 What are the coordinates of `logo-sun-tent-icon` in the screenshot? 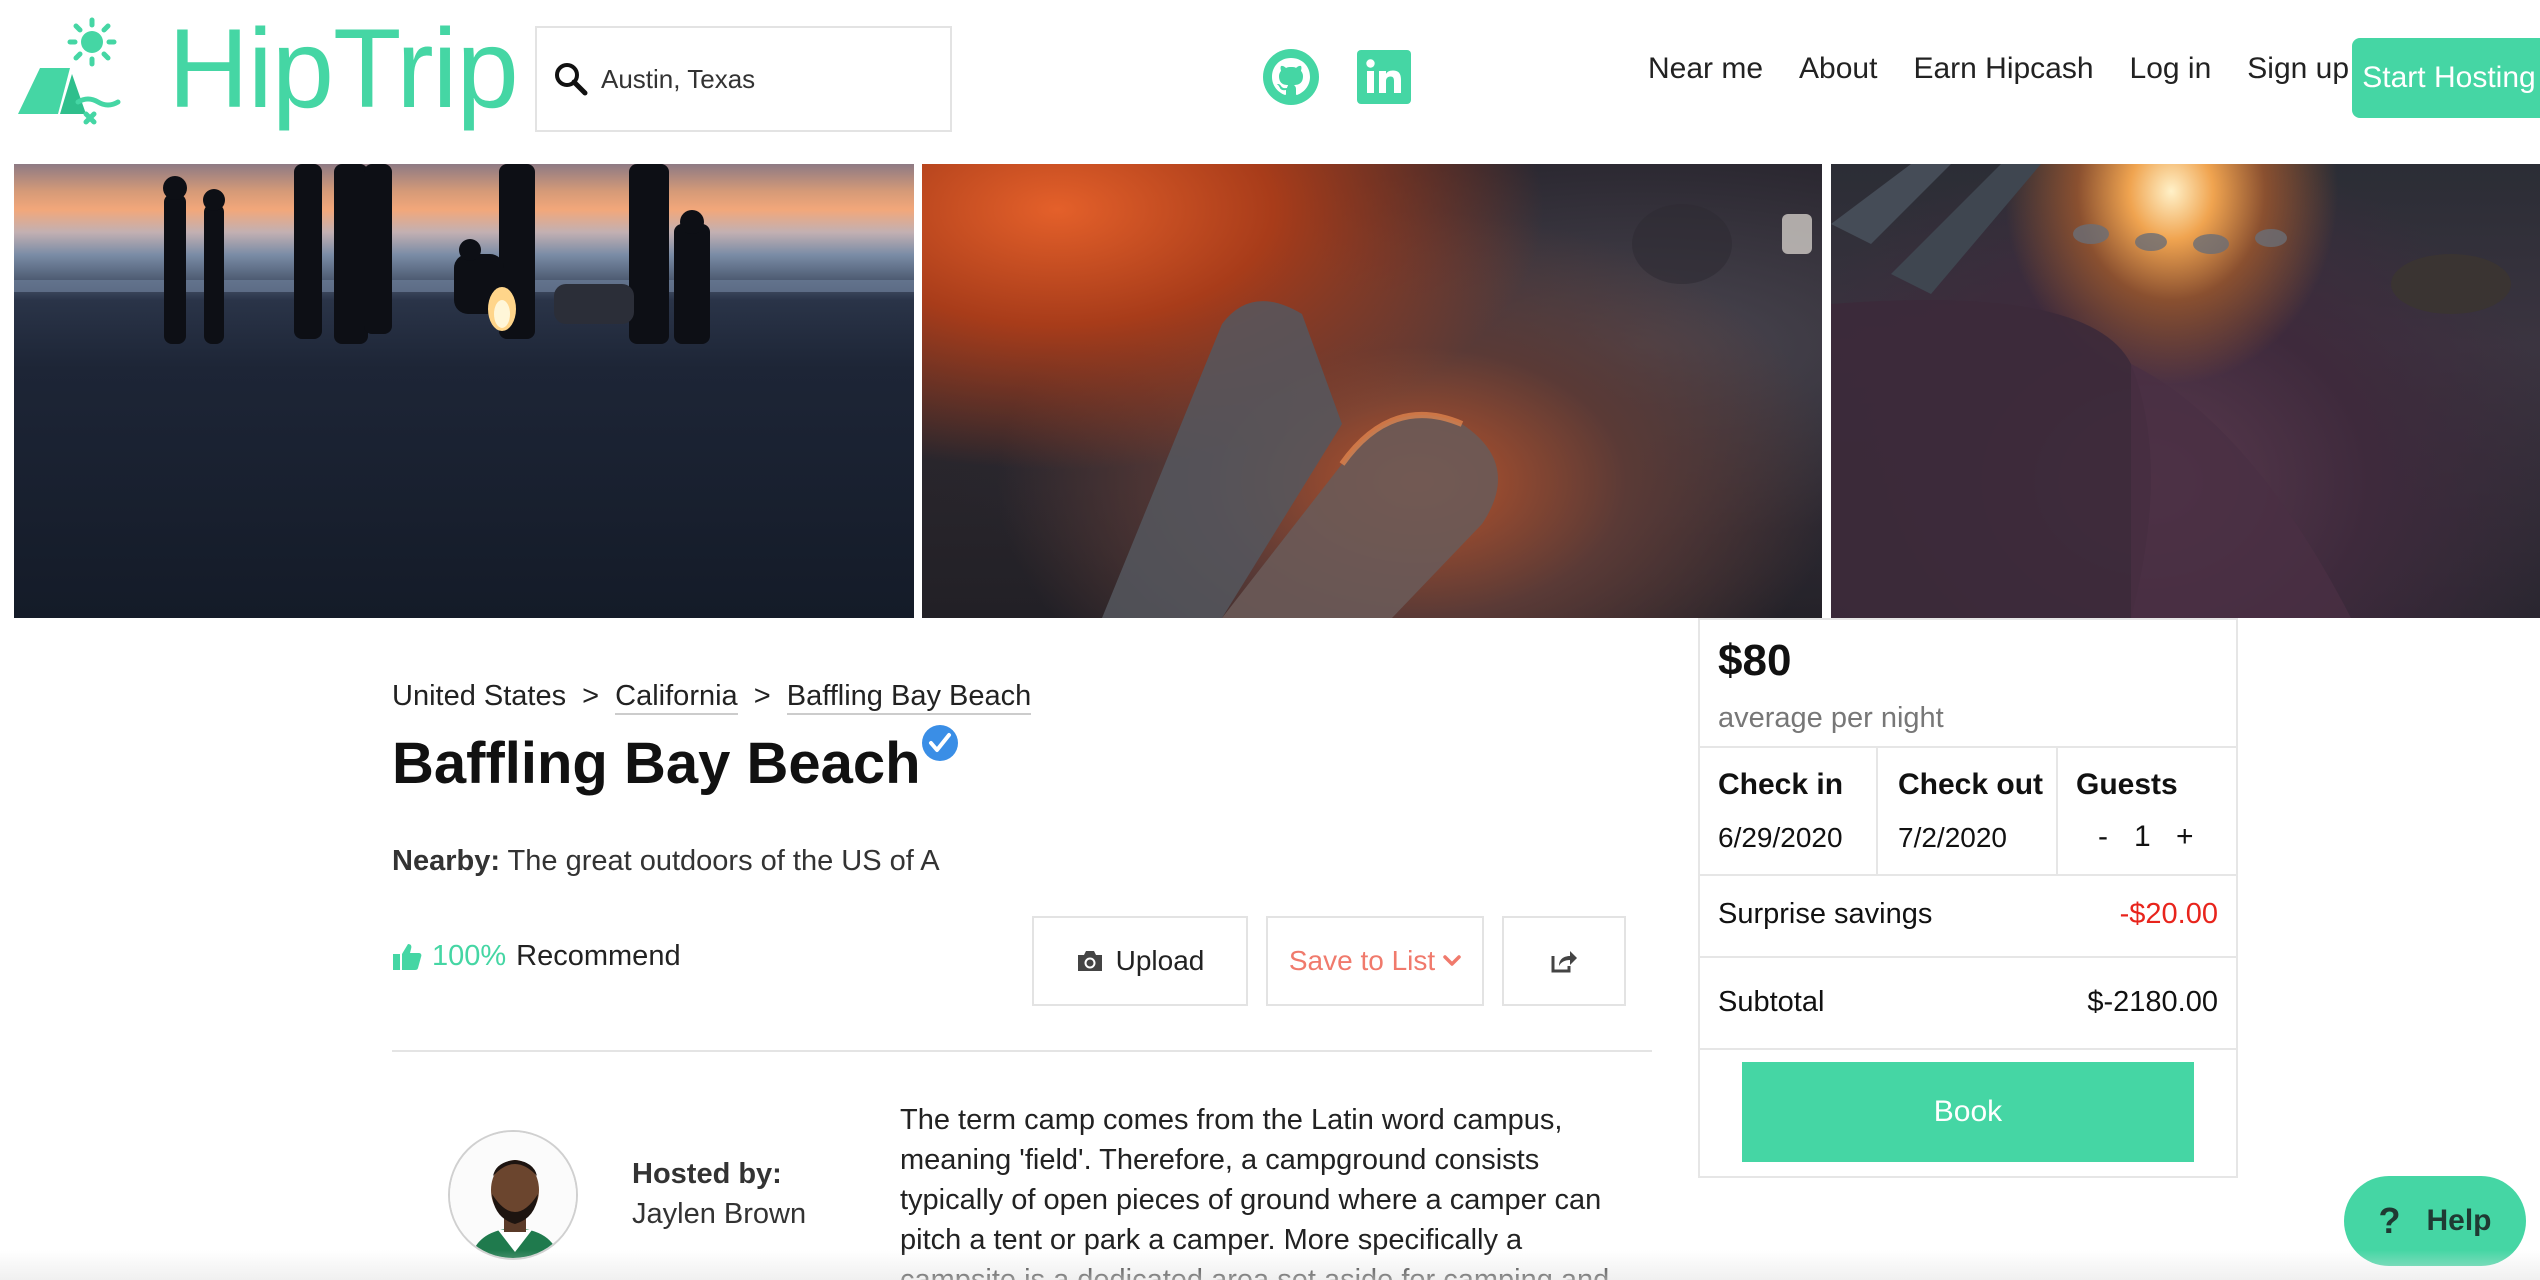 It's located at (69, 71).